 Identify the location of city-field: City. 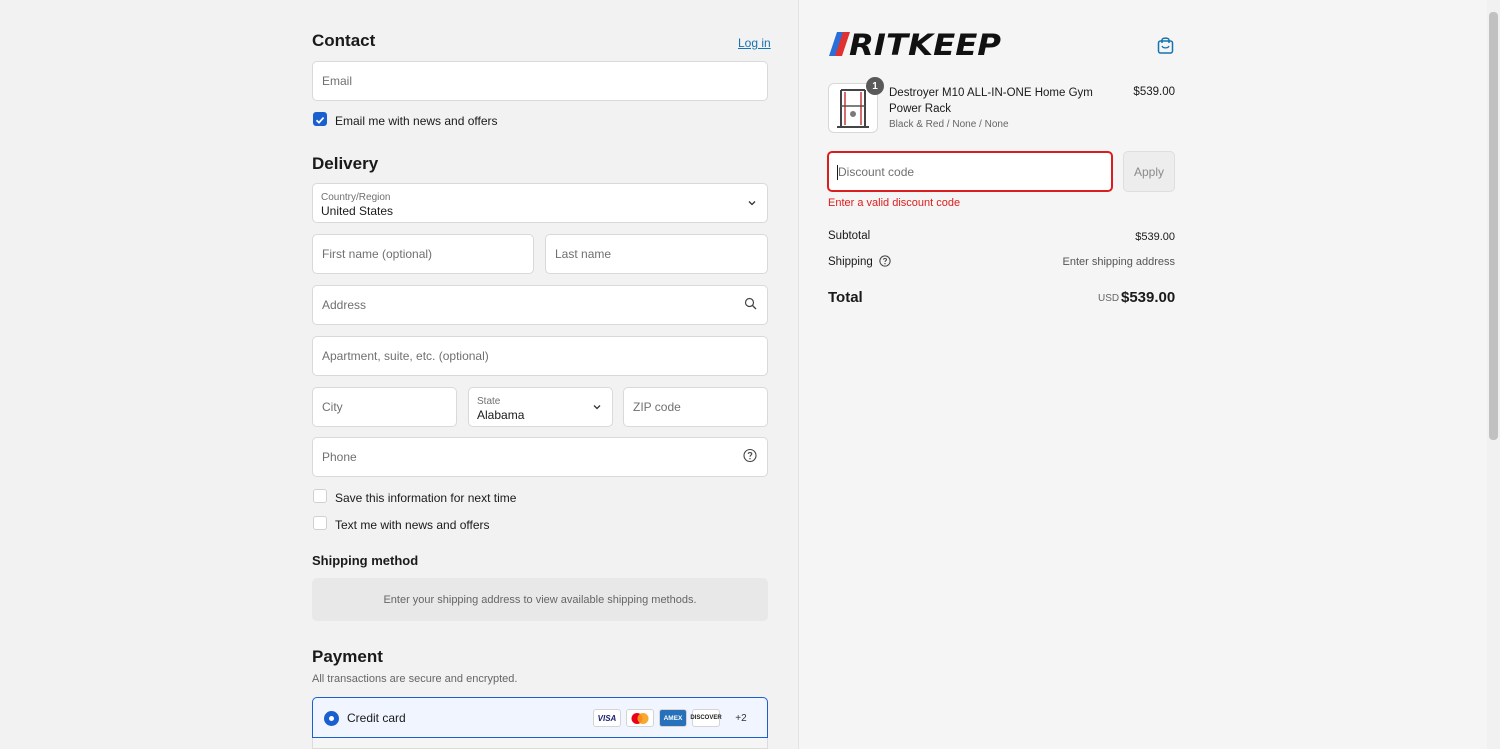
(384, 407).